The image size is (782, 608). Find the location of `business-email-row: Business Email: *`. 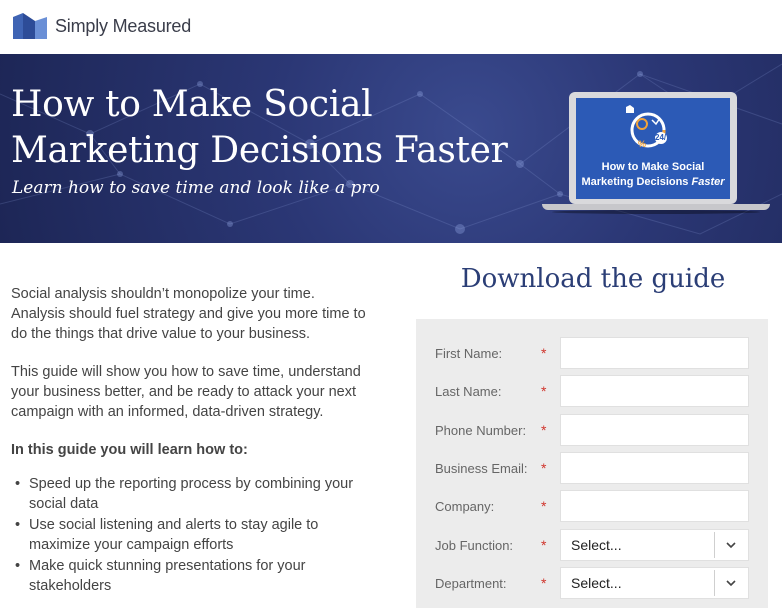

business-email-row: Business Email: * is located at coordinates (592, 468).